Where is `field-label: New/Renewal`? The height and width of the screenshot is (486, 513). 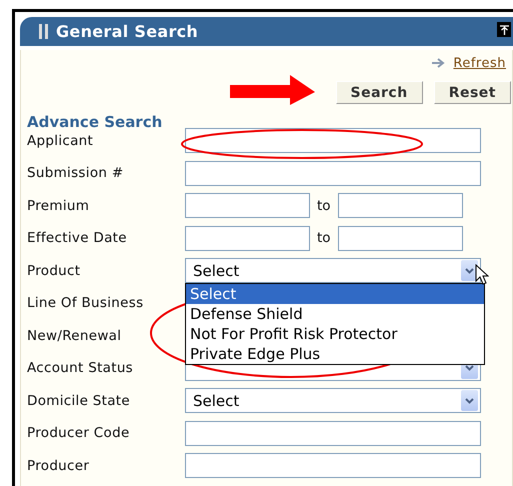 field-label: New/Renewal is located at coordinates (74, 336).